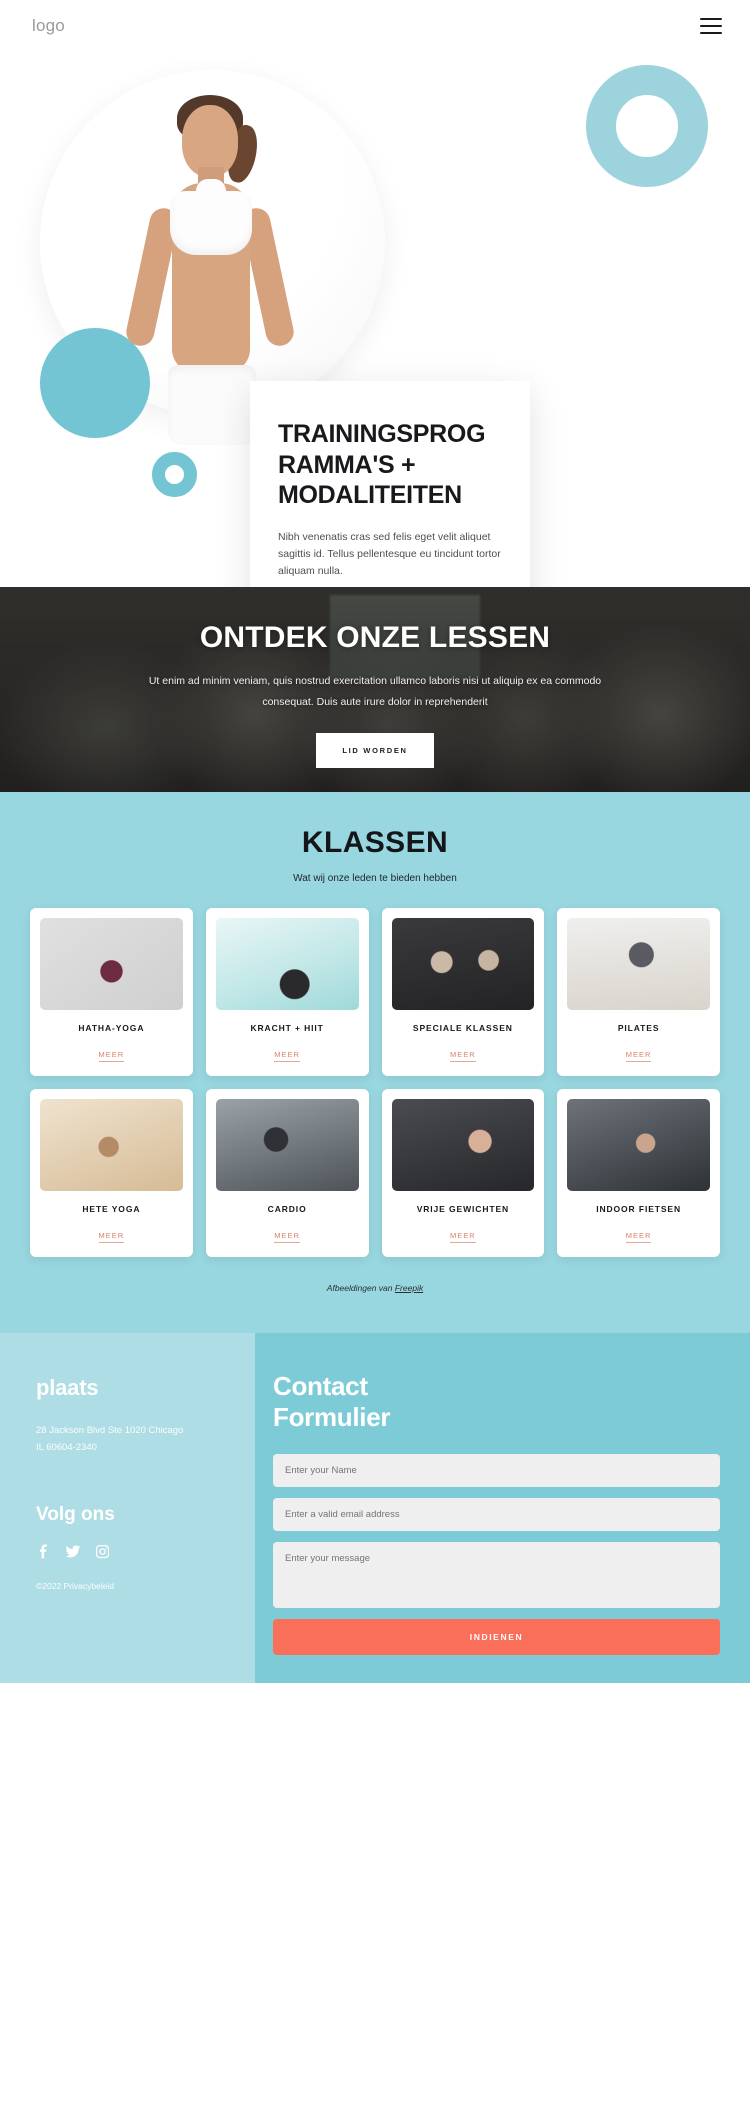 The image size is (750, 2118). I want to click on class-title: HATHA-YOGA, so click(111, 1028).